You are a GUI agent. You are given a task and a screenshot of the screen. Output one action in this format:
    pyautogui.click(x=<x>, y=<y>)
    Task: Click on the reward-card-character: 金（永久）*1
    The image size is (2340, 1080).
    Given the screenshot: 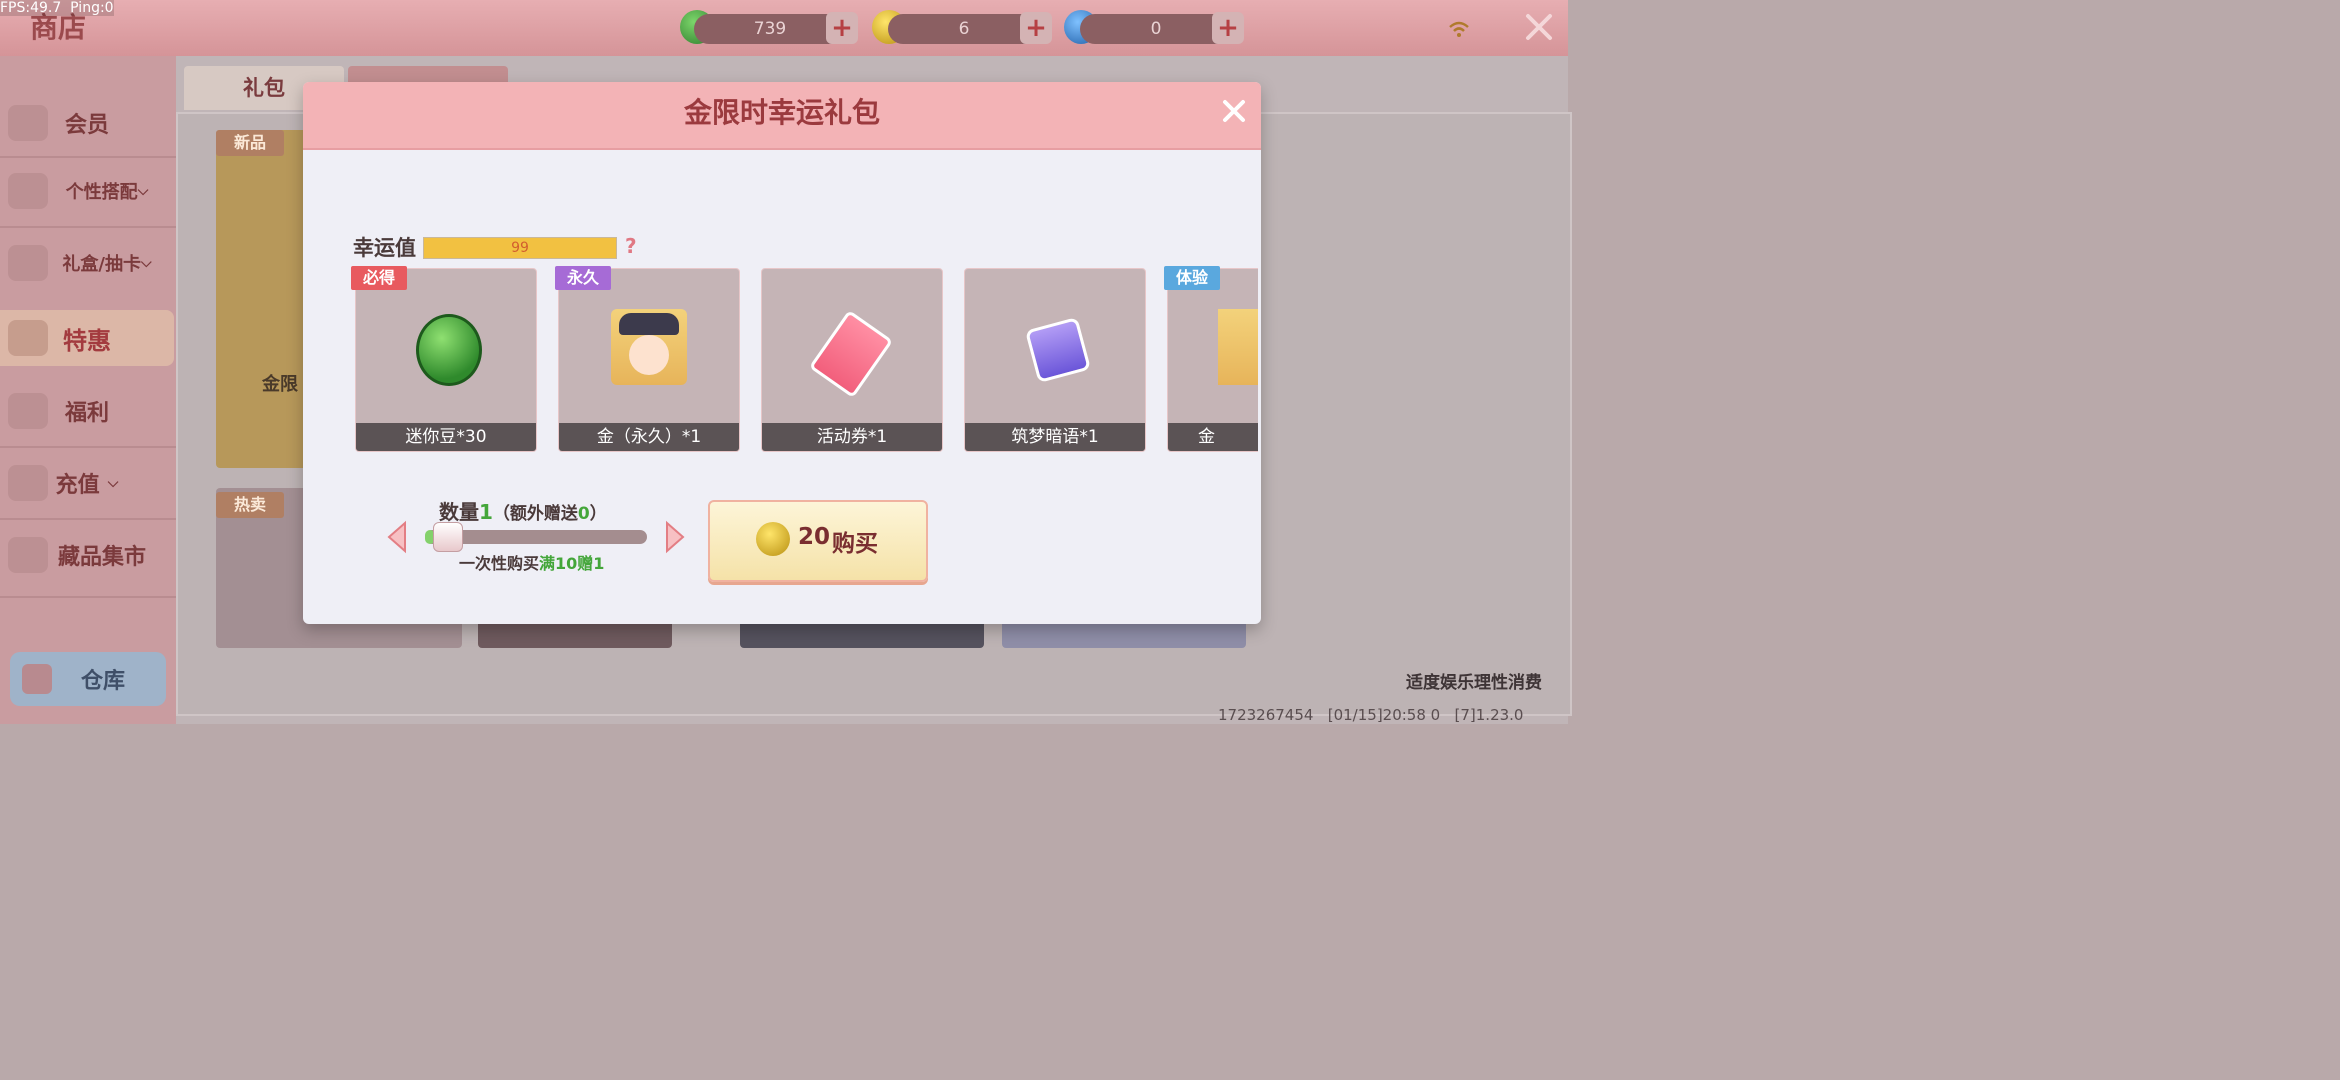 What is the action you would take?
    pyautogui.click(x=649, y=360)
    